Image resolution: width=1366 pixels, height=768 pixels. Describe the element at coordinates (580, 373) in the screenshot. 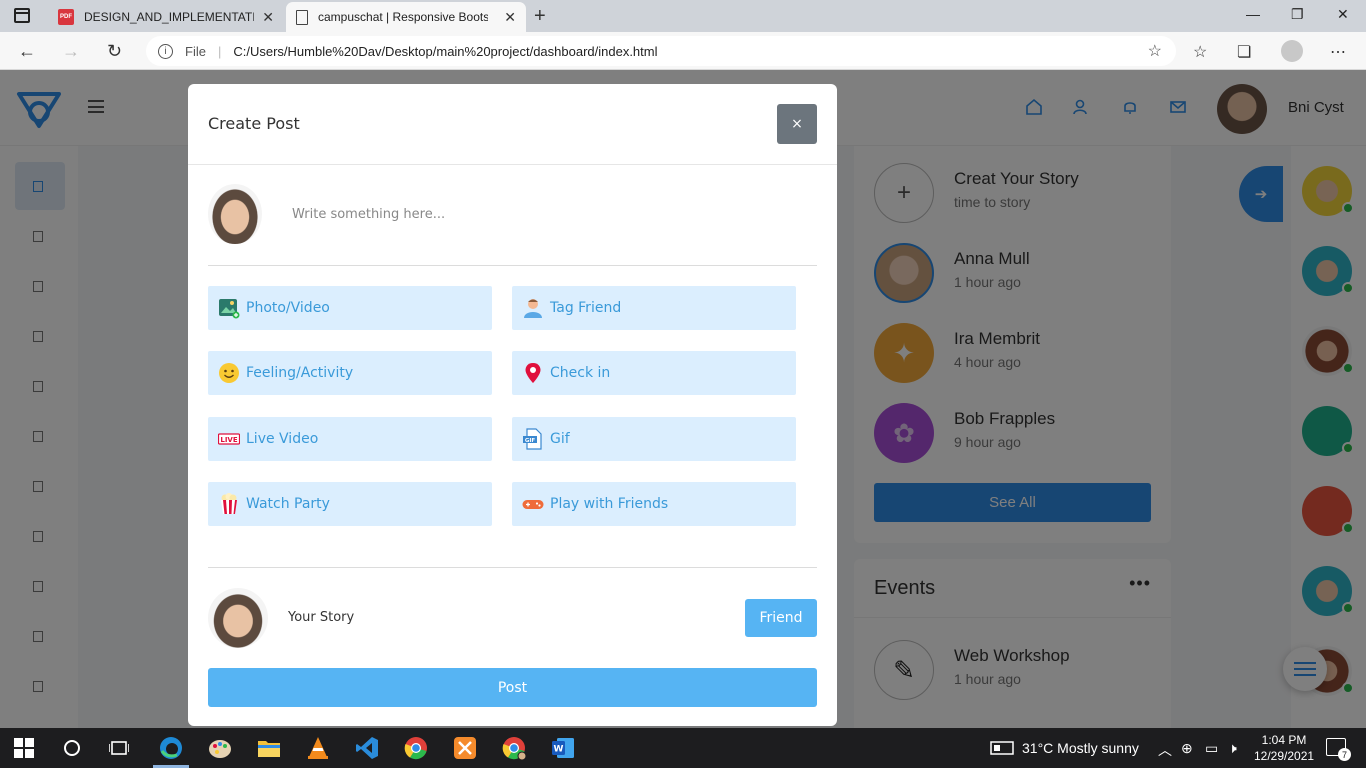

I see `option-label: Check in` at that location.